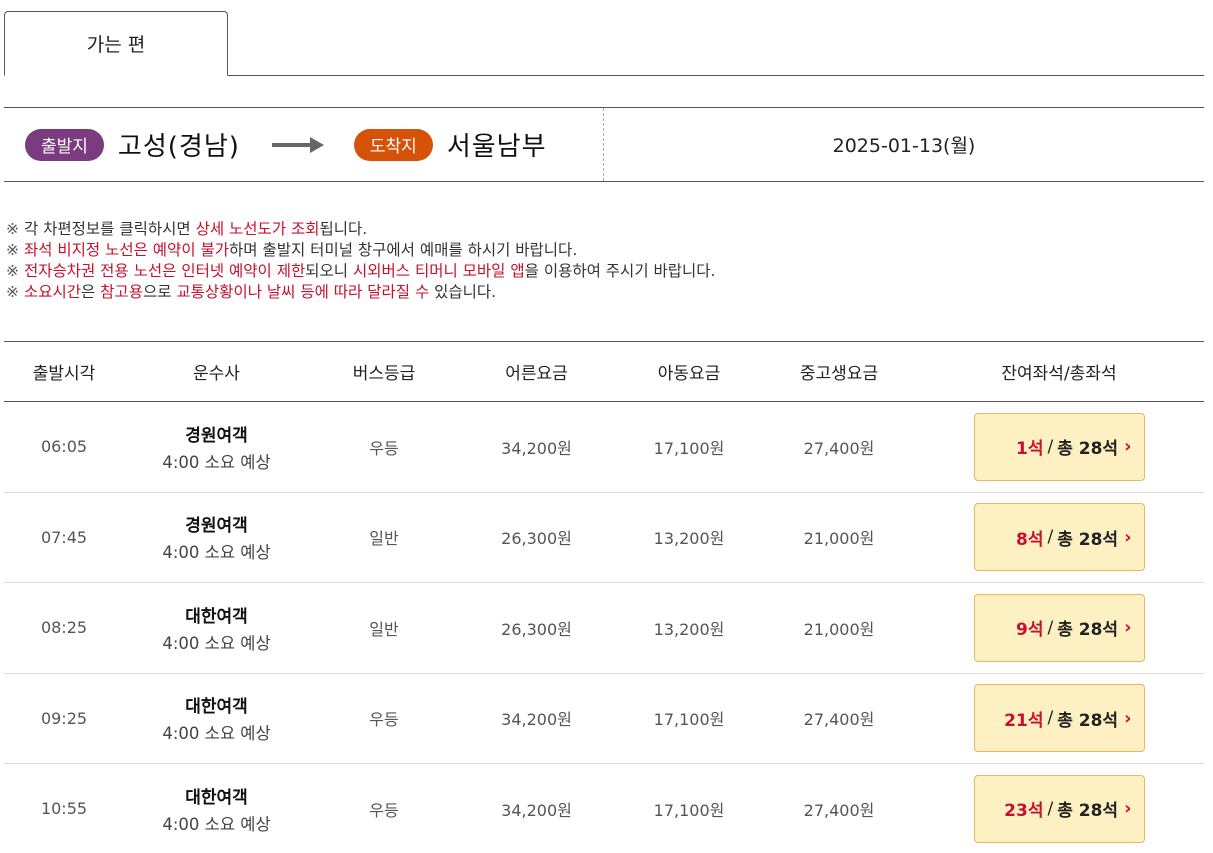  I want to click on tab-outbound-label: 가는 편, so click(116, 45).